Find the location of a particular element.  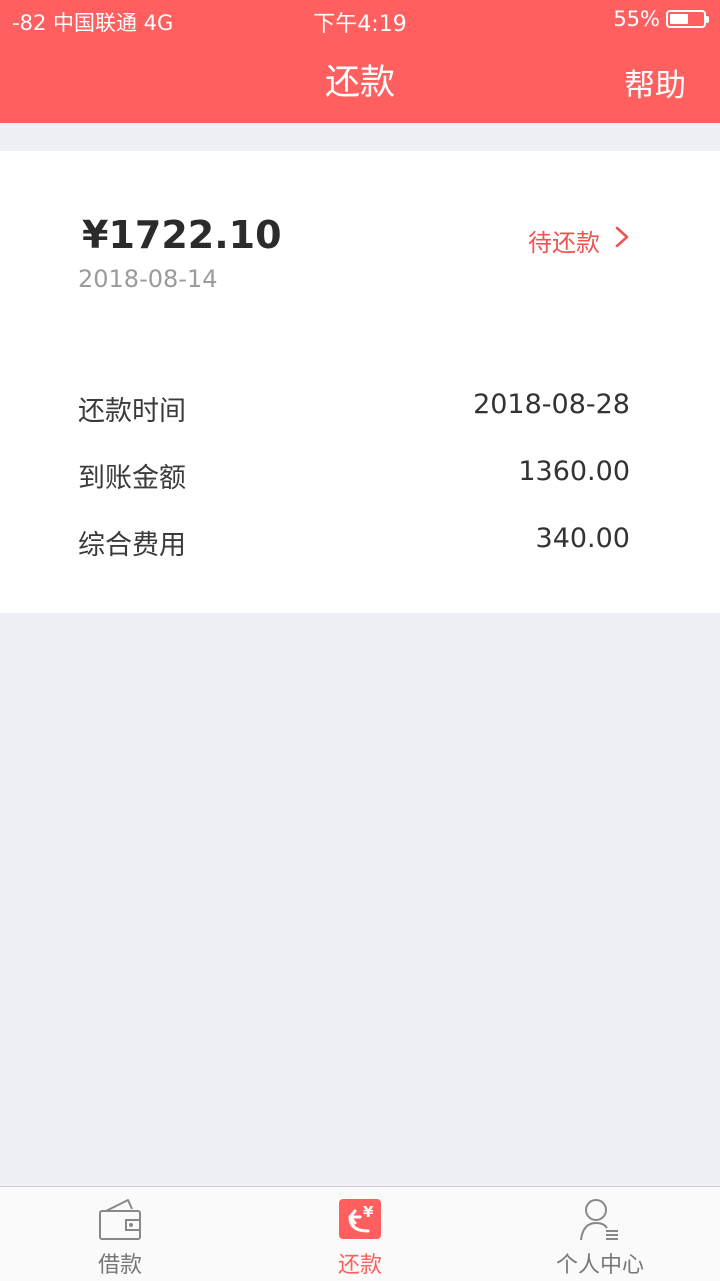

wallet-icon is located at coordinates (120, 1219).